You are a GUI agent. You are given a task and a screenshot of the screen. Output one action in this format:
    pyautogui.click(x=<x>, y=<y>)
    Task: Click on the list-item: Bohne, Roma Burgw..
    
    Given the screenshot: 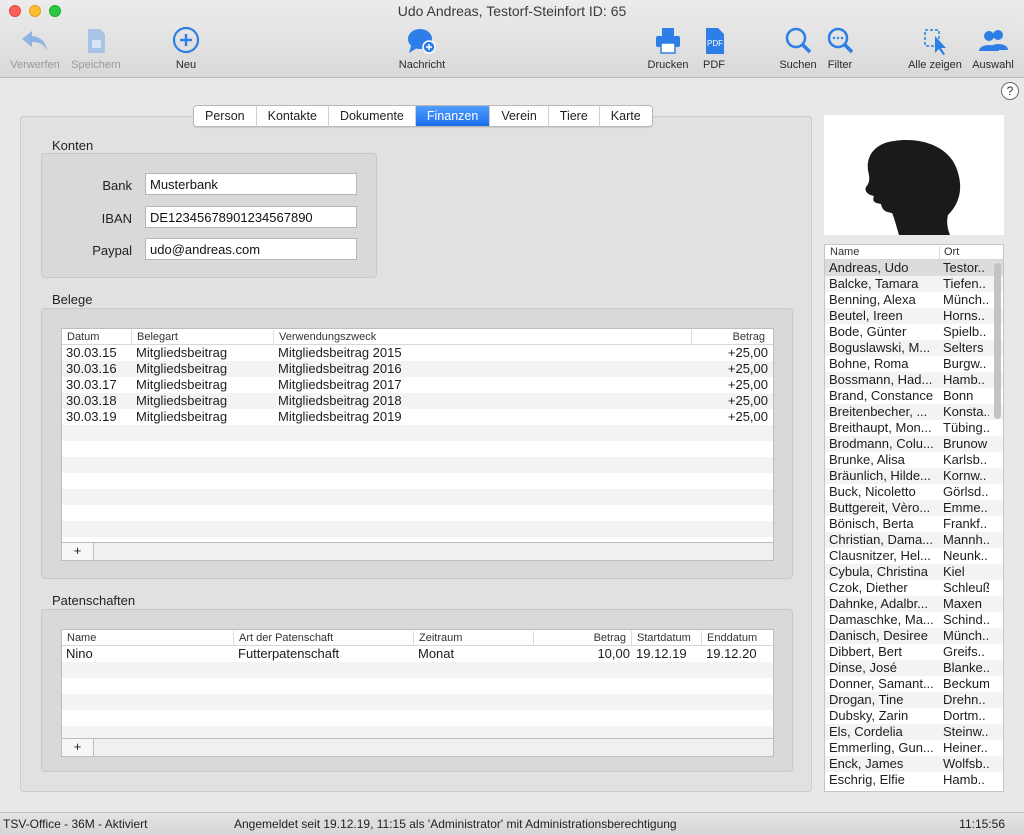 What is the action you would take?
    pyautogui.click(x=914, y=364)
    